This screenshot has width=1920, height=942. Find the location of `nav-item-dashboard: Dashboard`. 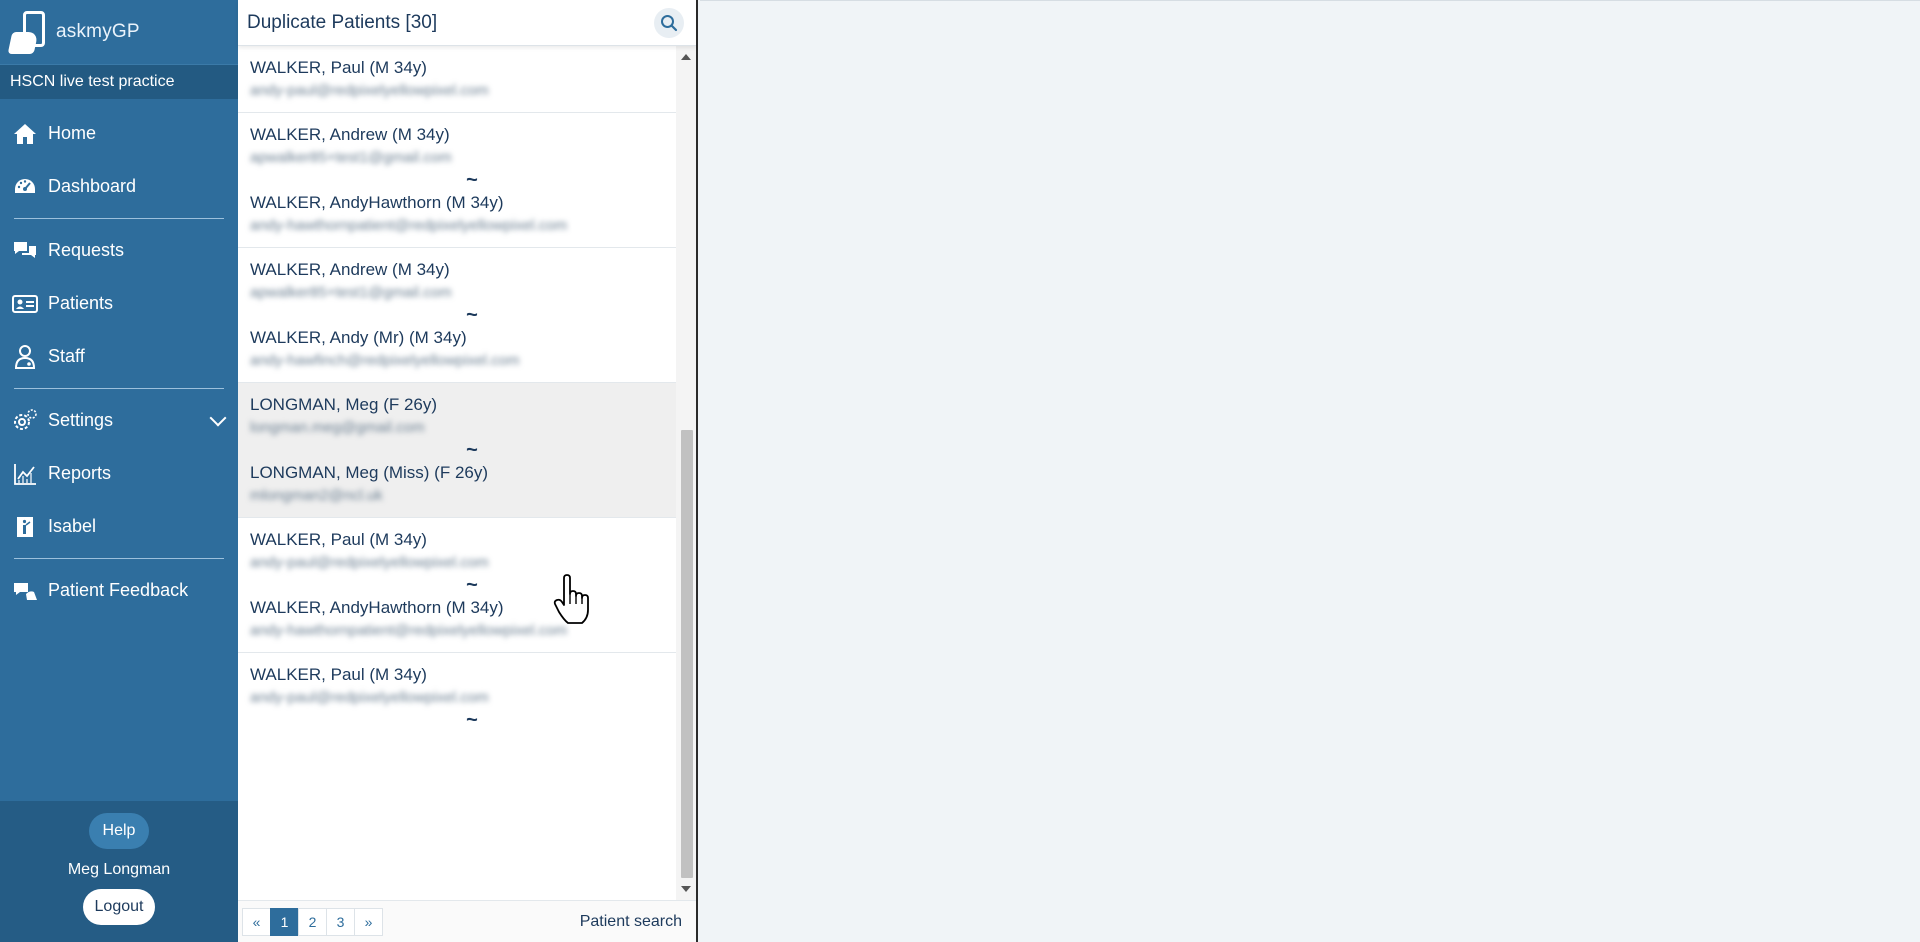

nav-item-dashboard: Dashboard is located at coordinates (119, 186).